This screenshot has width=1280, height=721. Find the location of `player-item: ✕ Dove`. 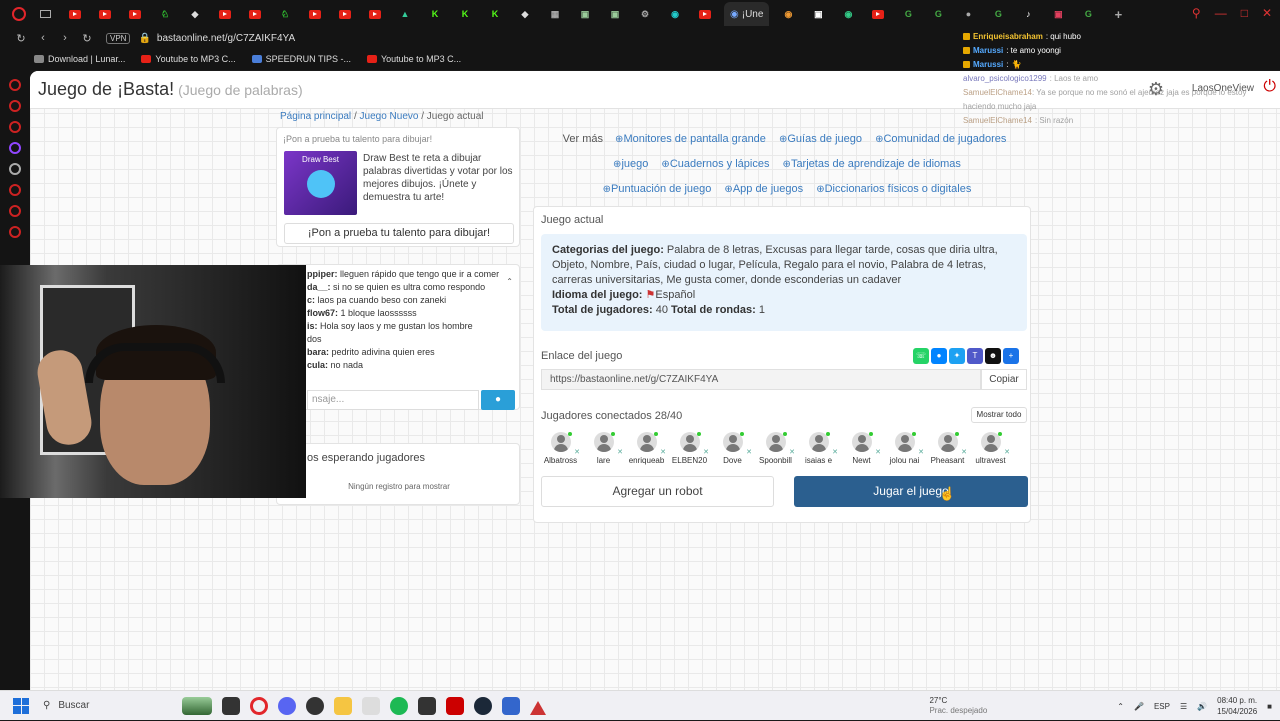

player-item: ✕ Dove is located at coordinates (732, 448).